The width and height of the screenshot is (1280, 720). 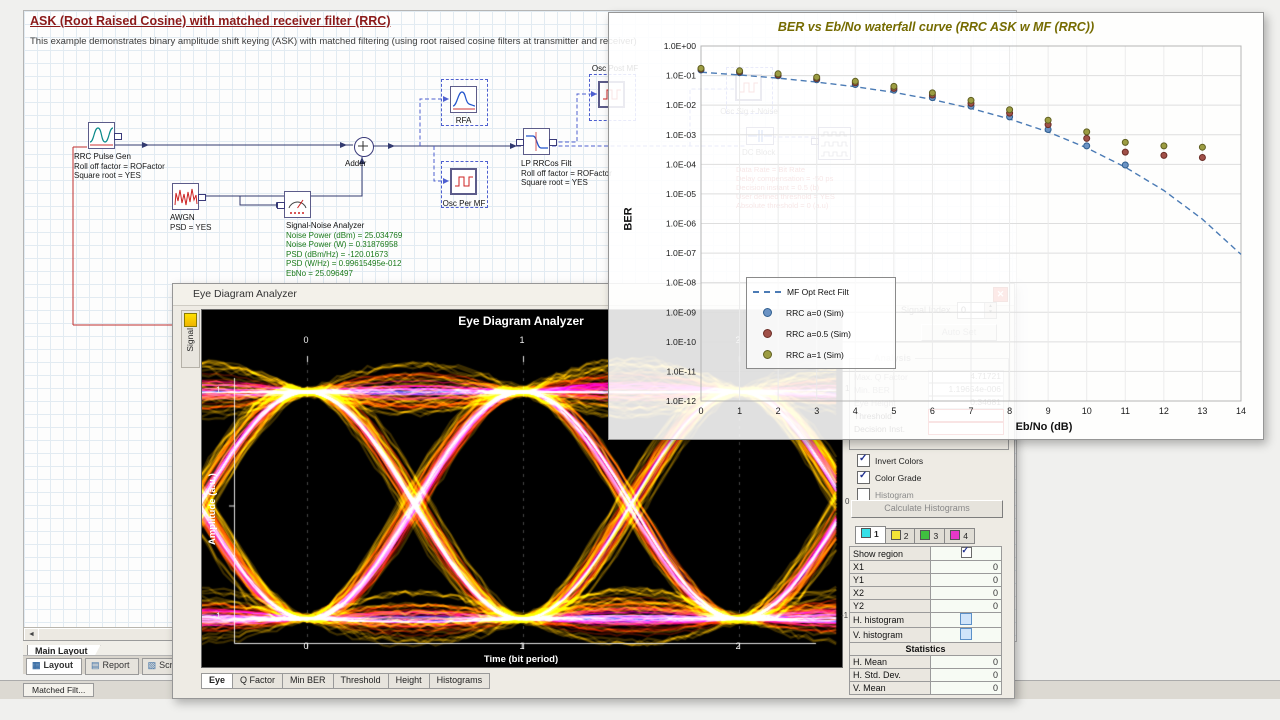 I want to click on tab-signal: Signal, so click(x=190, y=339).